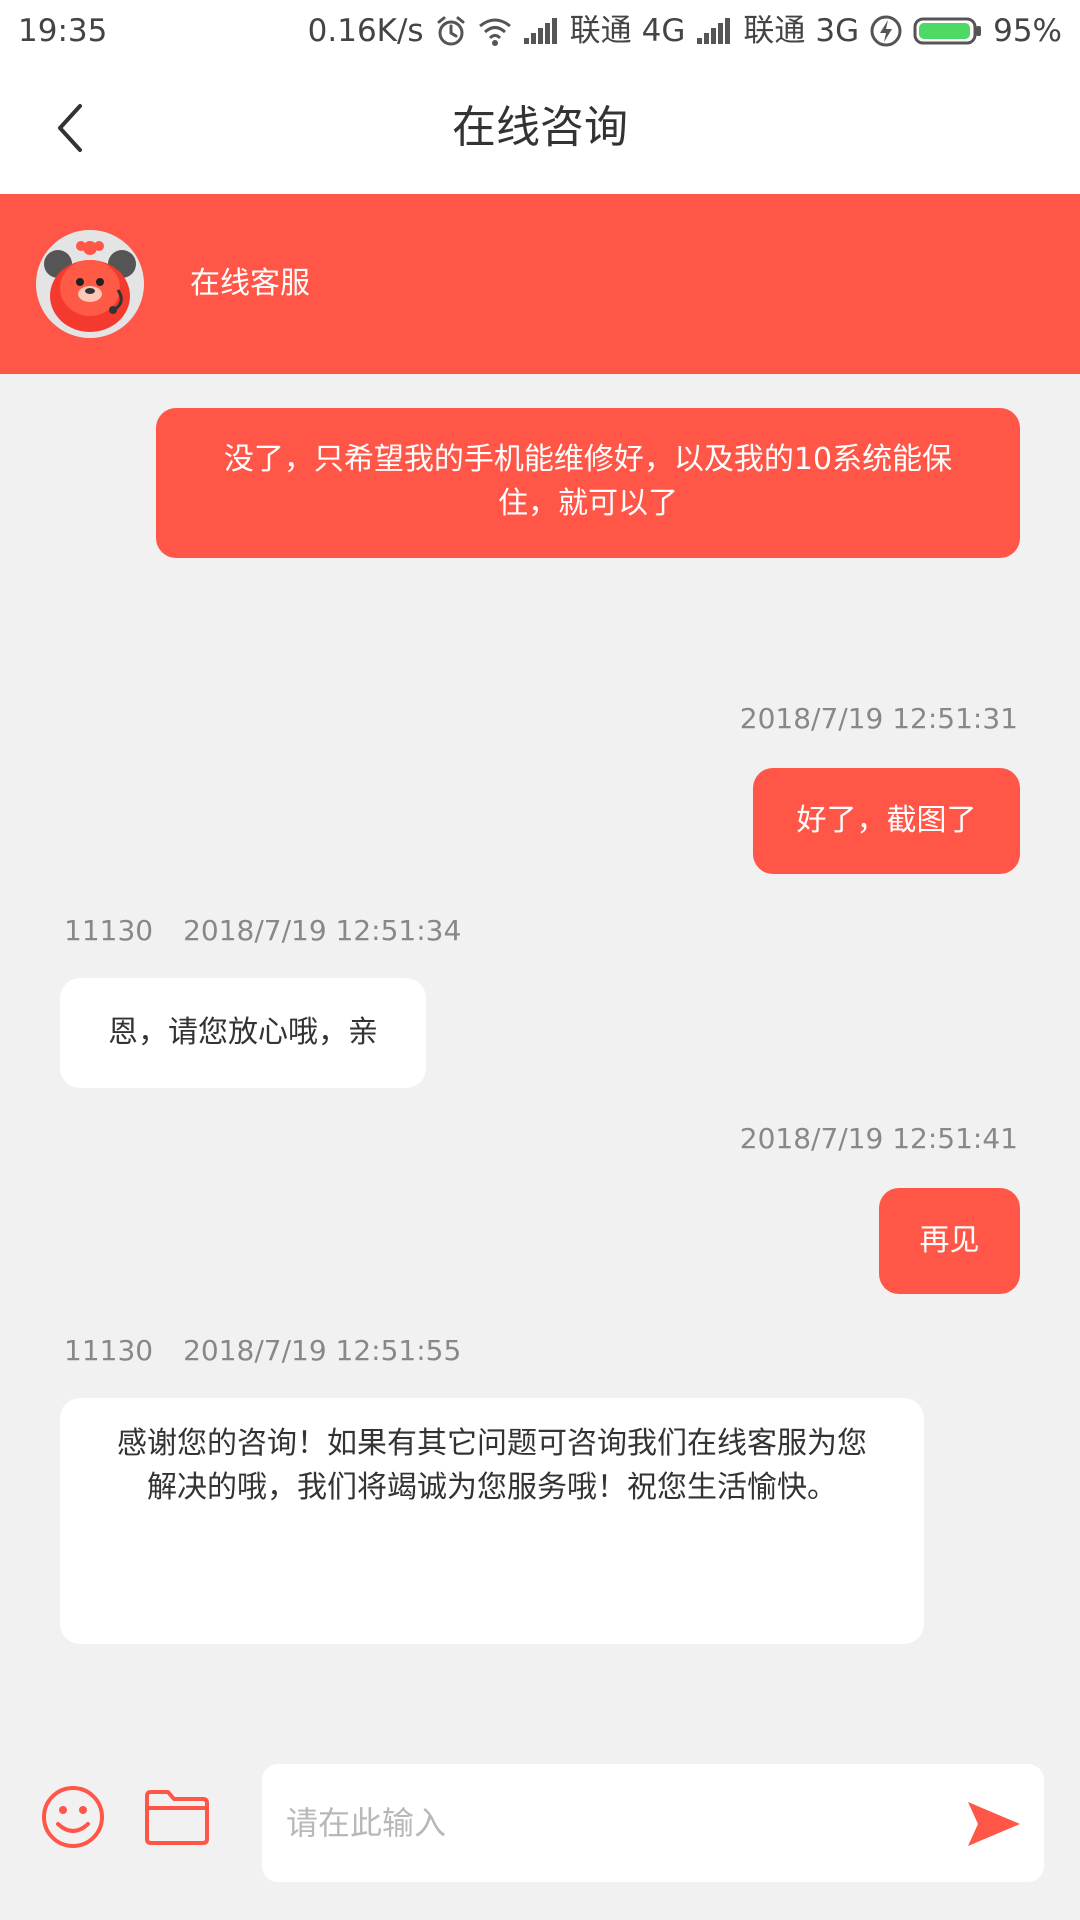  What do you see at coordinates (1027, 31) in the screenshot?
I see `battery-percent: 95%` at bounding box center [1027, 31].